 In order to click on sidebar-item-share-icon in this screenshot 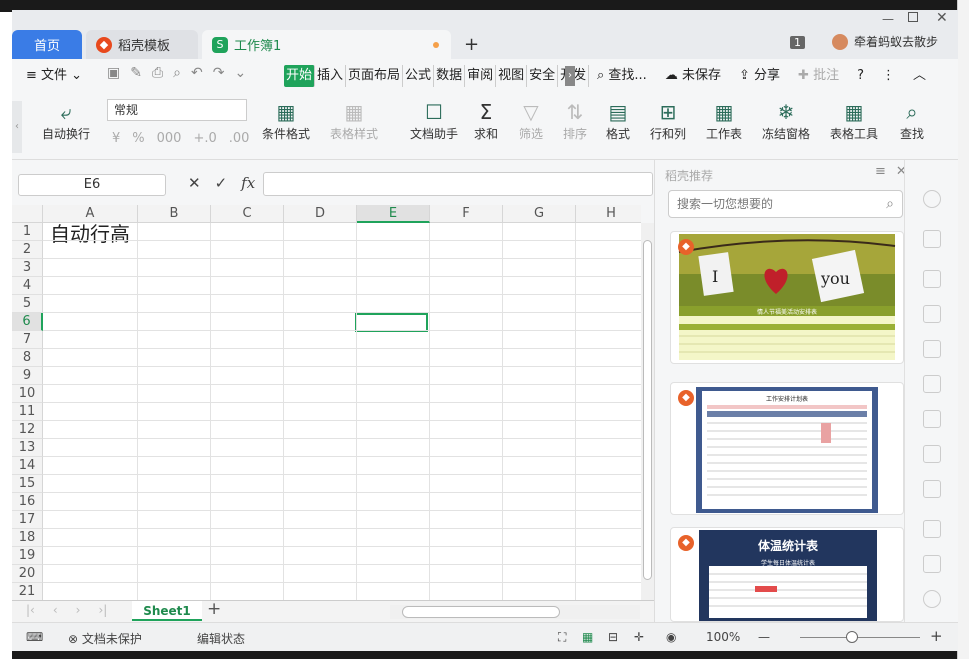, I will do `click(932, 419)`.